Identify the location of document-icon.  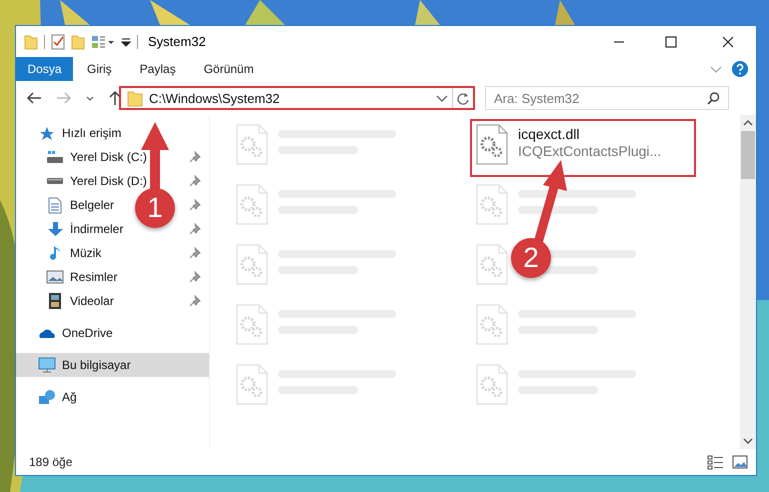
(55, 205).